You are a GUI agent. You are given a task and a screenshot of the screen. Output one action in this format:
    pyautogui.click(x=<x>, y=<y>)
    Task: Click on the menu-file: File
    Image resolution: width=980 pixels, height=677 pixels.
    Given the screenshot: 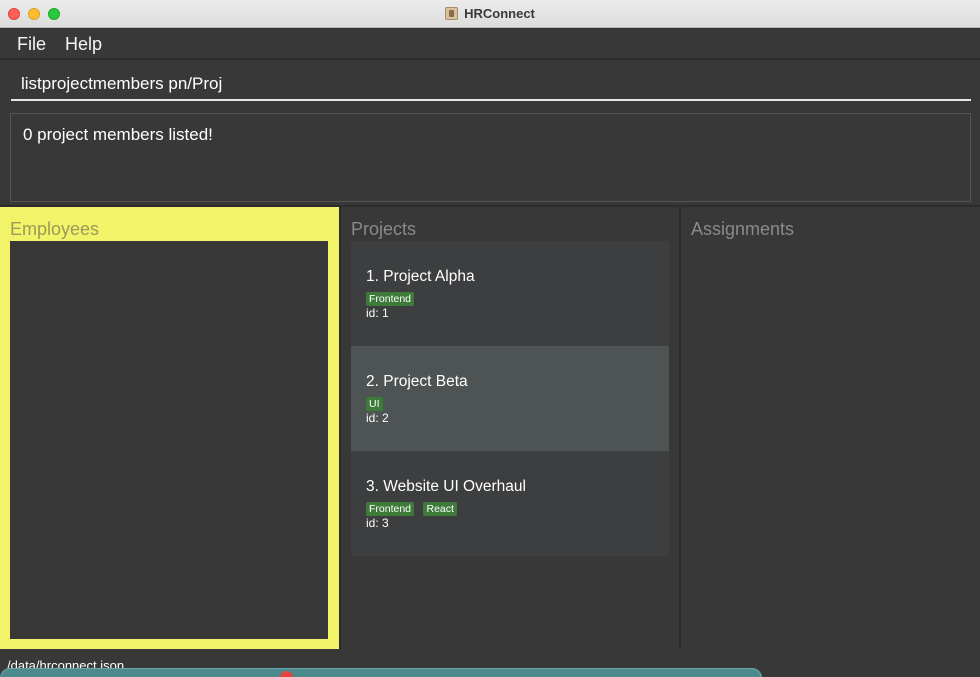 What is the action you would take?
    pyautogui.click(x=31, y=44)
    